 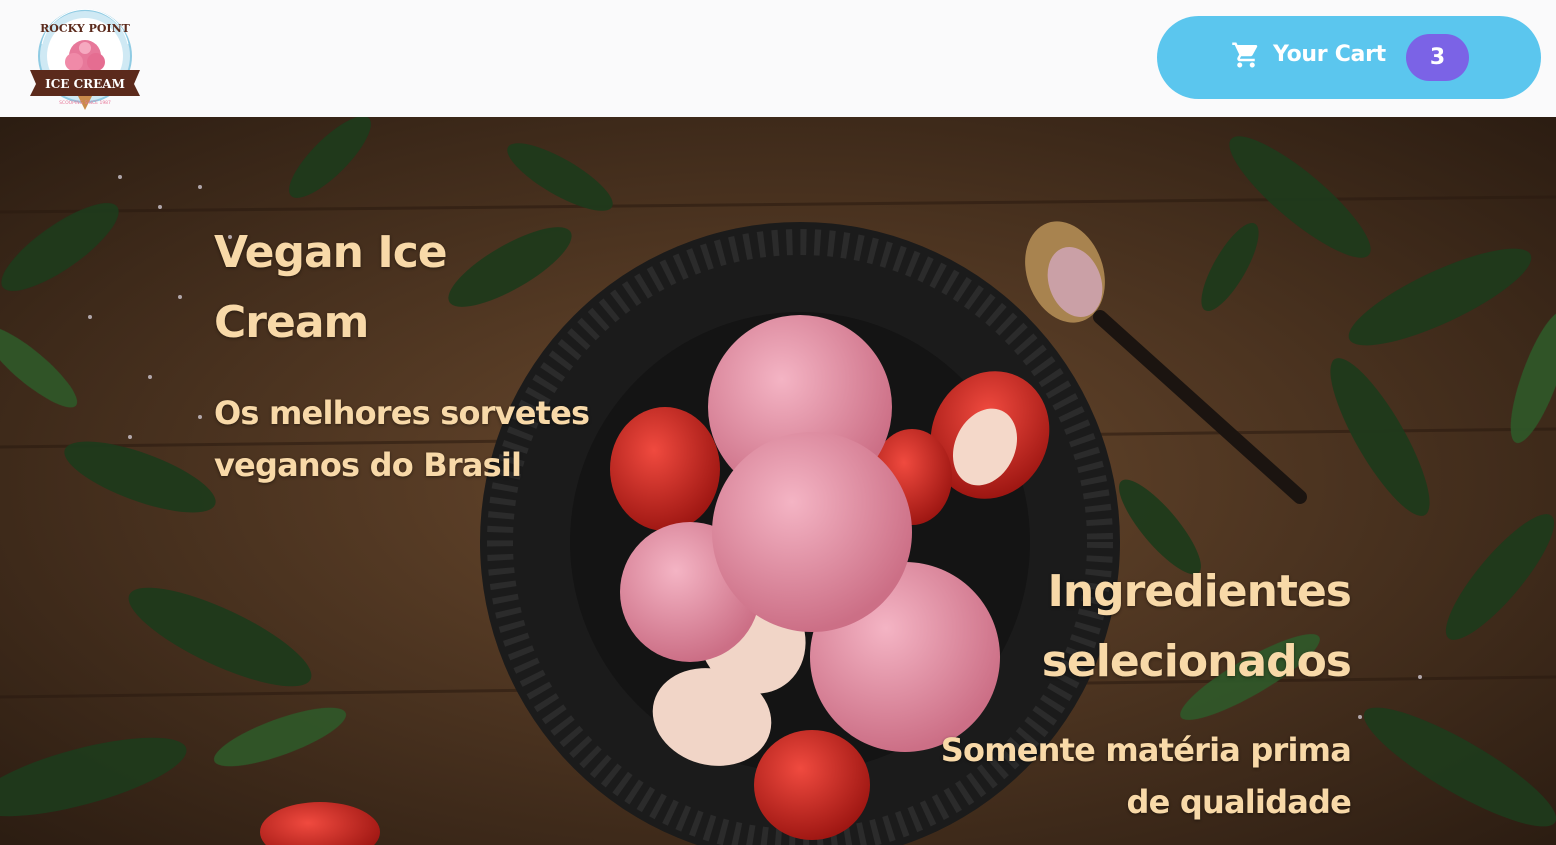 I want to click on svg-text: SCOOPING SINCE 1987, so click(x=85, y=103).